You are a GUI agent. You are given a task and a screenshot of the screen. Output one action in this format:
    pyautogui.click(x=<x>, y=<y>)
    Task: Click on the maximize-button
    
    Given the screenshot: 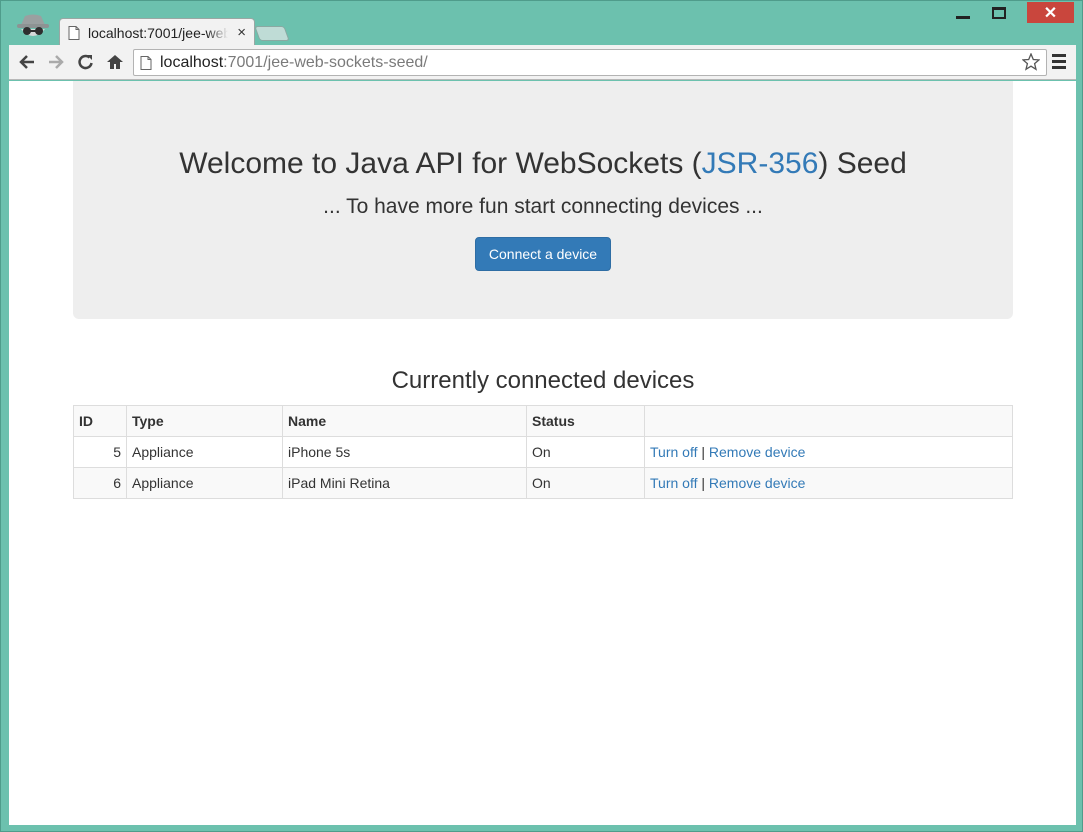 What is the action you would take?
    pyautogui.click(x=999, y=13)
    